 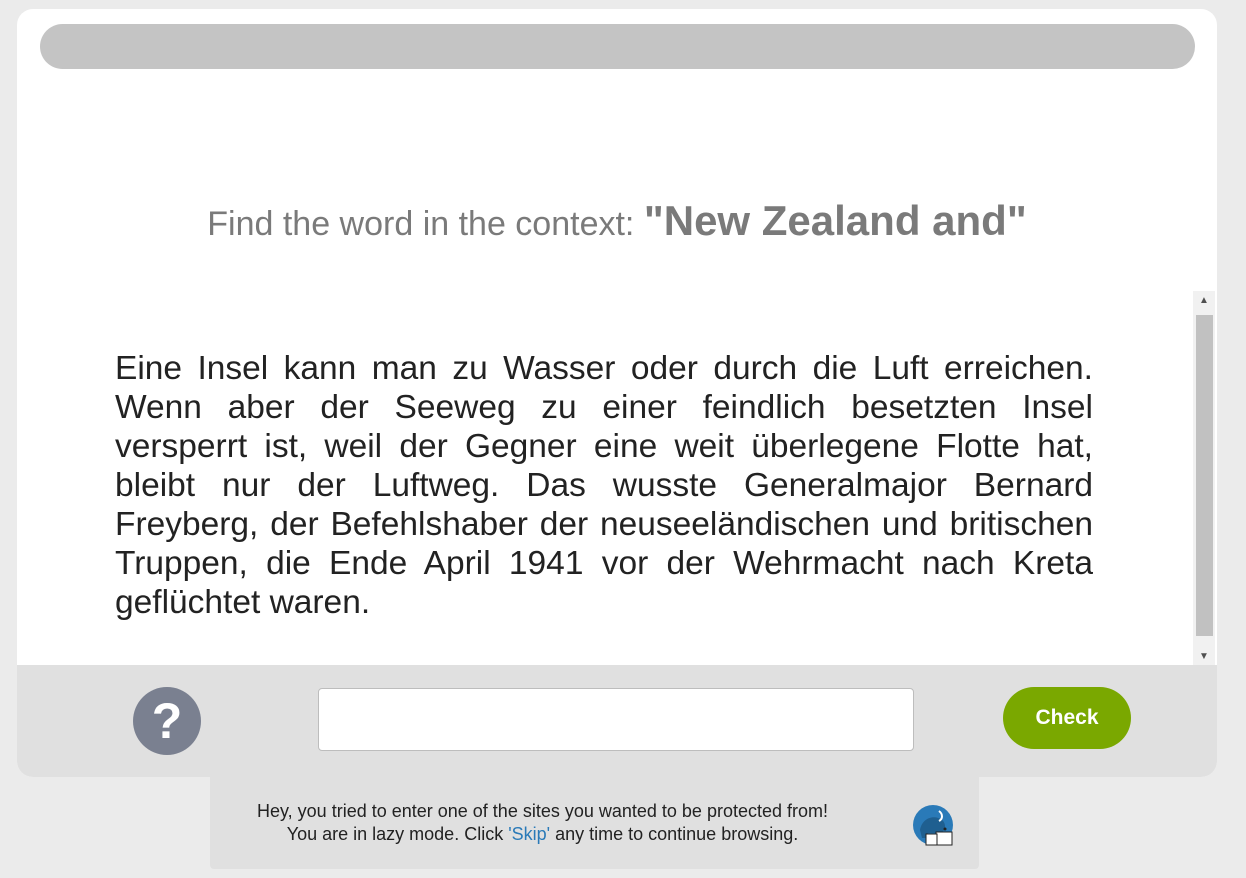 What do you see at coordinates (397, 834) in the screenshot?
I see `notice-line-2-before: You are in lazy mode. Click` at bounding box center [397, 834].